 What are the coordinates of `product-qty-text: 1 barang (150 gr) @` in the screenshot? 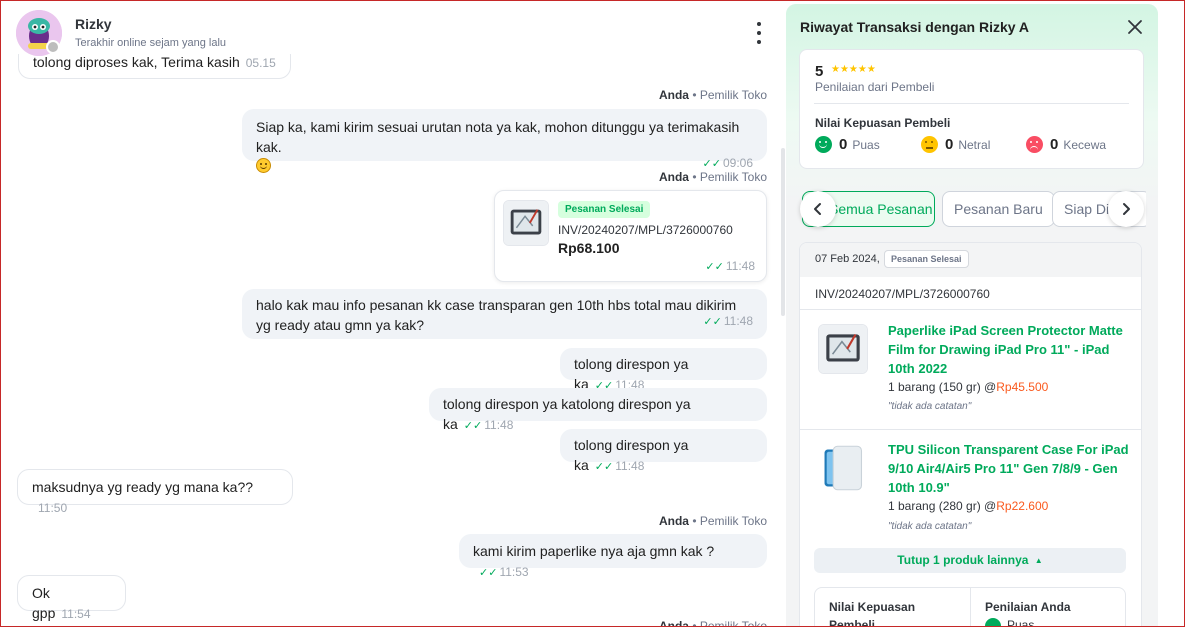 It's located at (942, 387).